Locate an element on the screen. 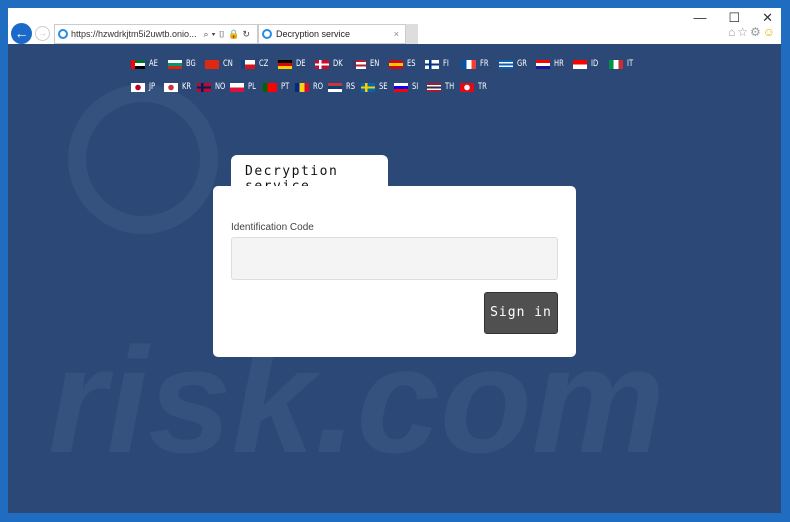 The height and width of the screenshot is (522, 790). language-code: CZ is located at coordinates (264, 64).